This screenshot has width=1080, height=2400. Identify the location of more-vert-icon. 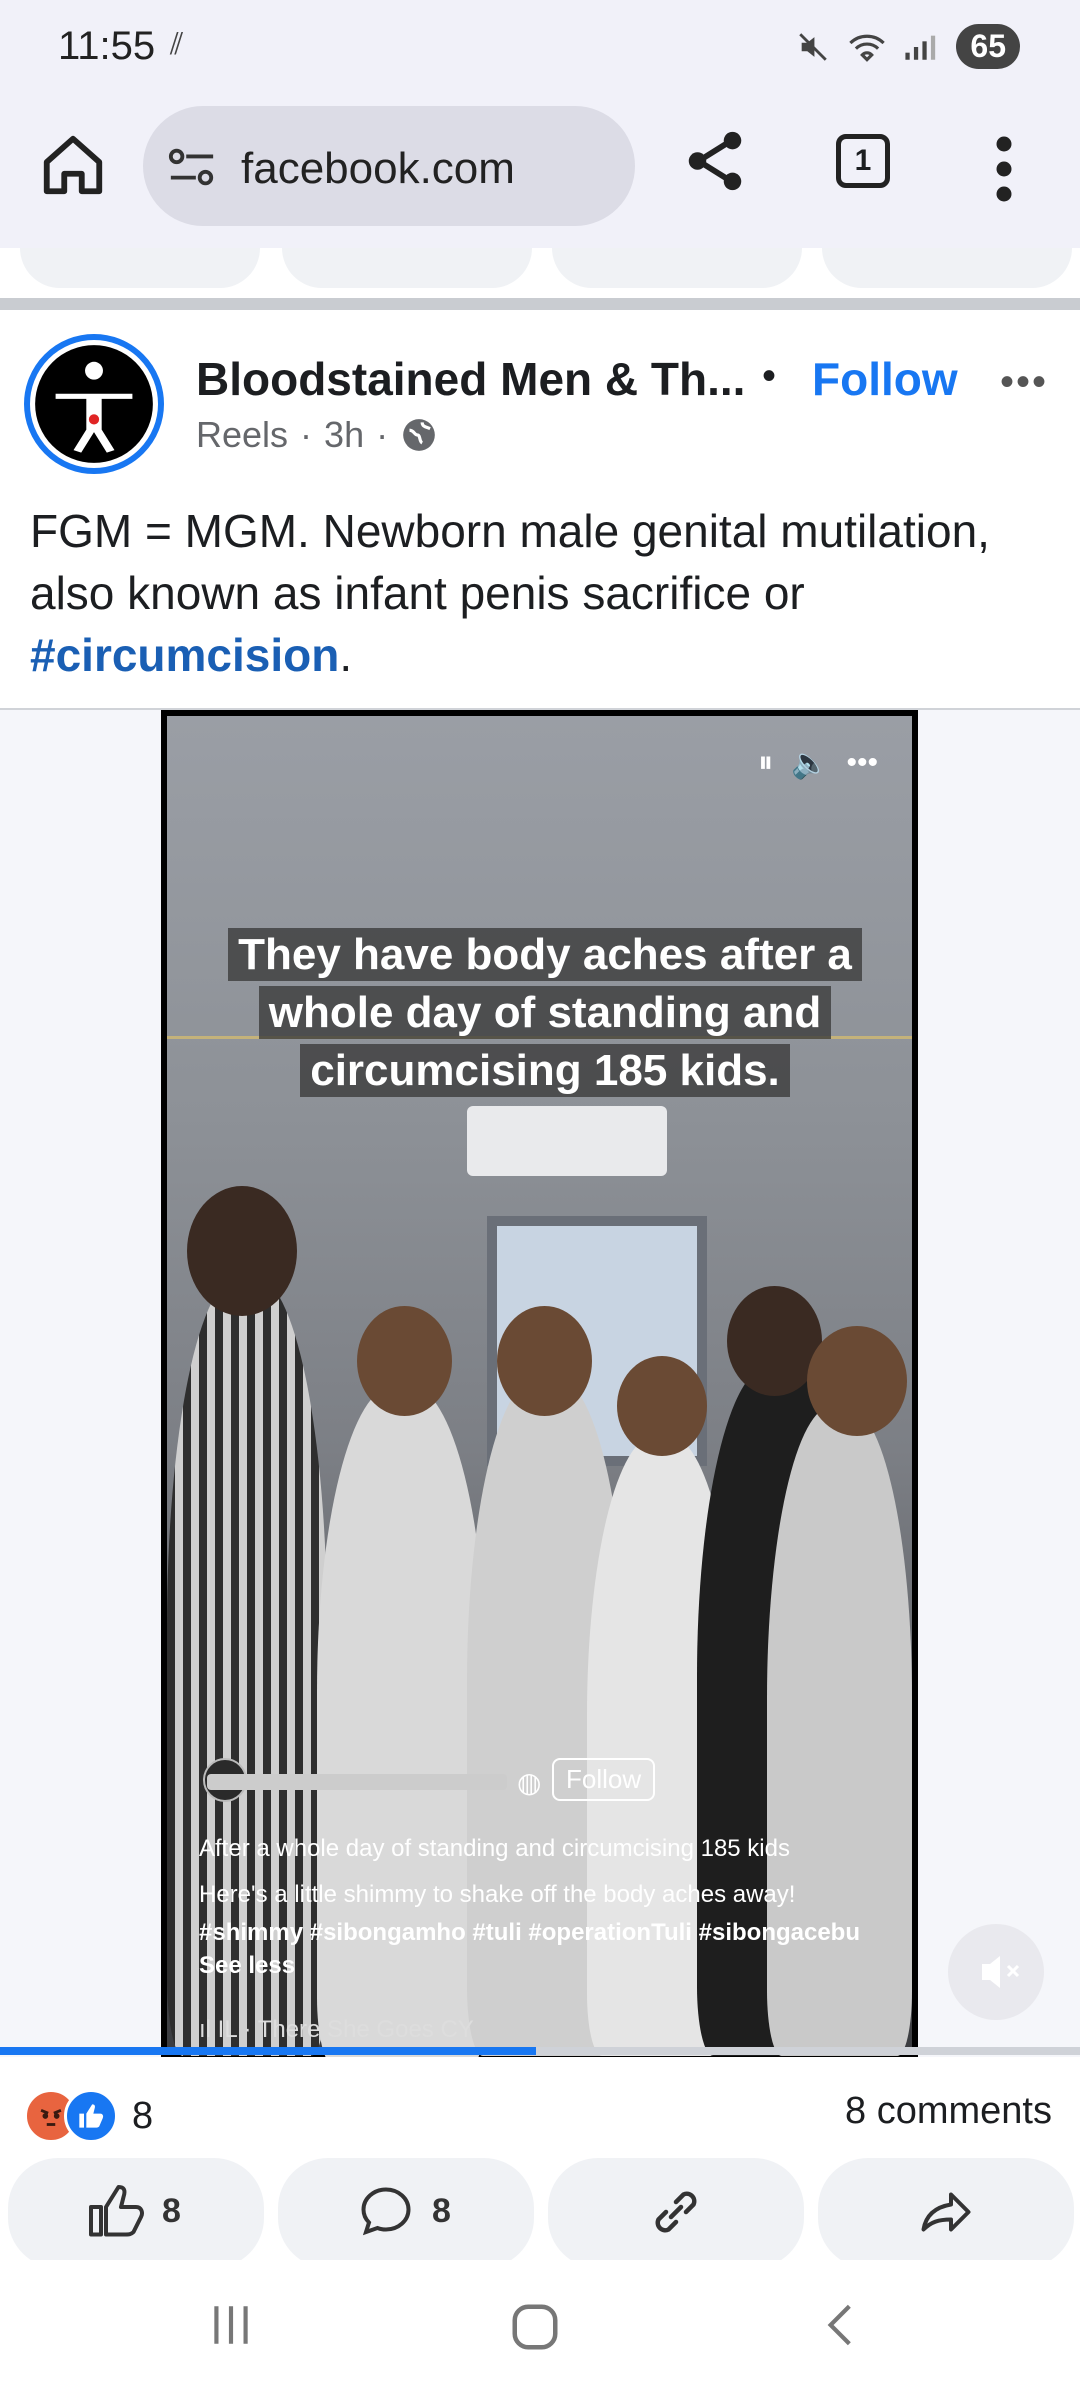
(1004, 169).